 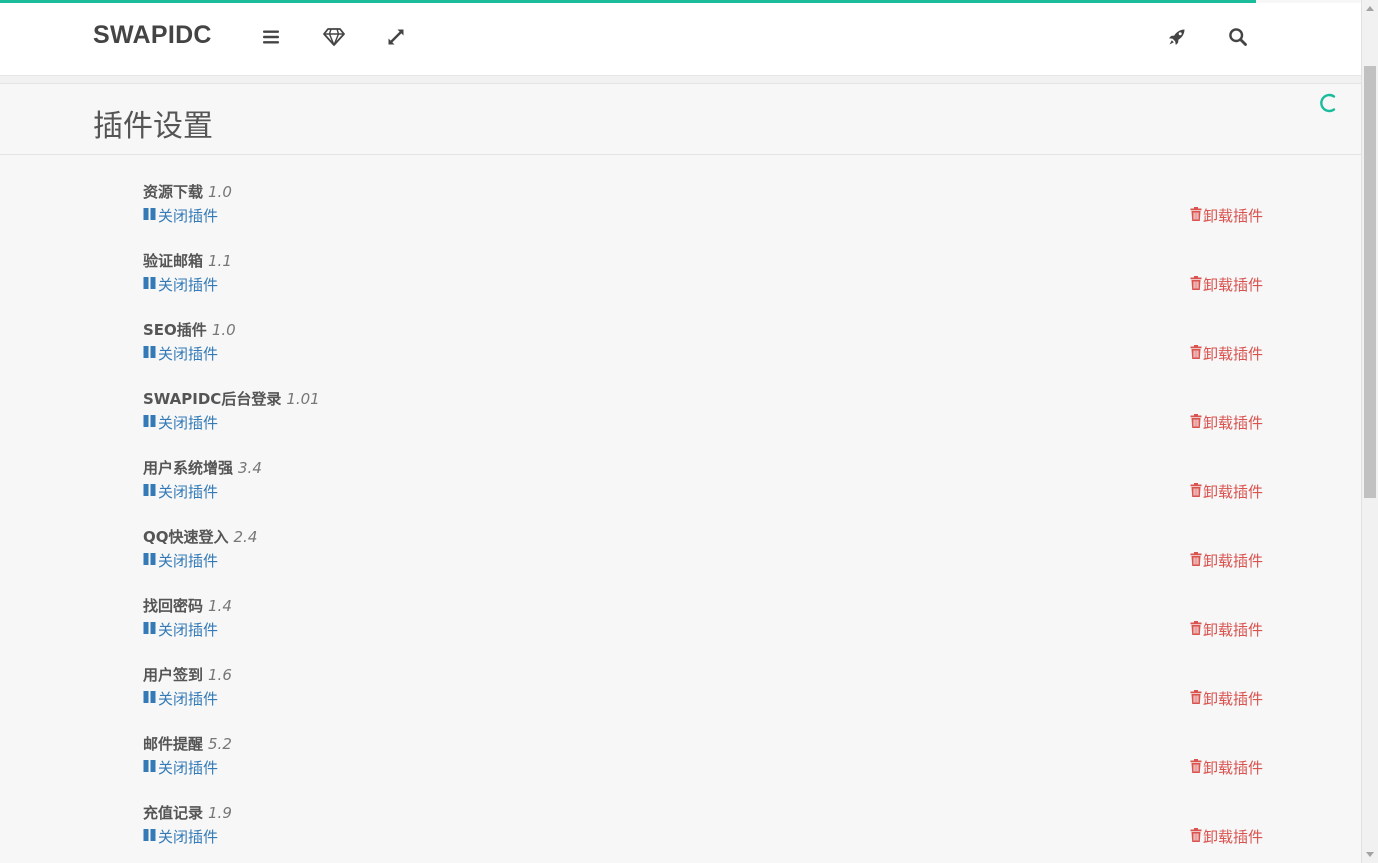 What do you see at coordinates (245, 537) in the screenshot?
I see `plugin-version: 2.4` at bounding box center [245, 537].